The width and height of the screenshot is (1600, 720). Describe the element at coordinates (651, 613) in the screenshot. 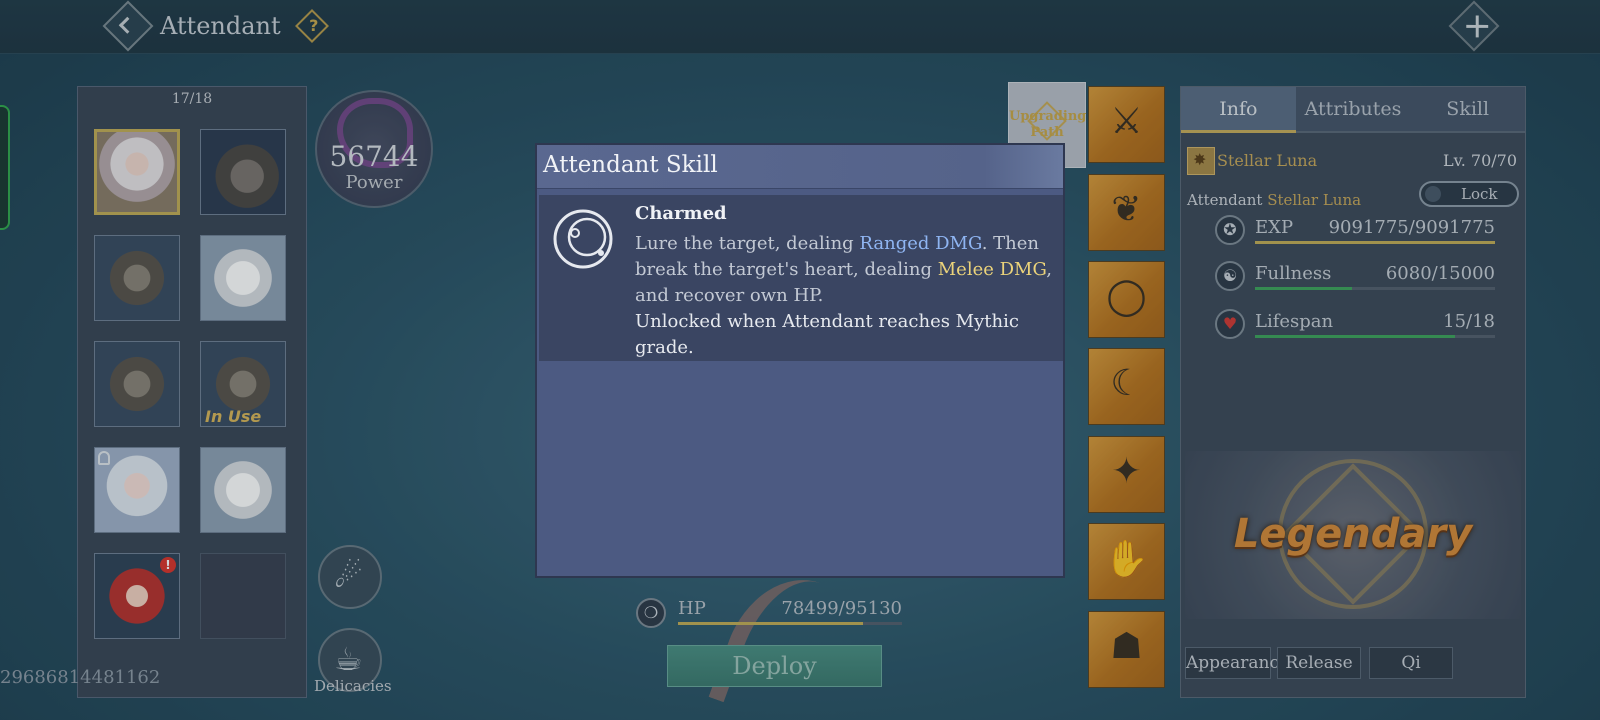

I see `hp-icon: ❍` at that location.